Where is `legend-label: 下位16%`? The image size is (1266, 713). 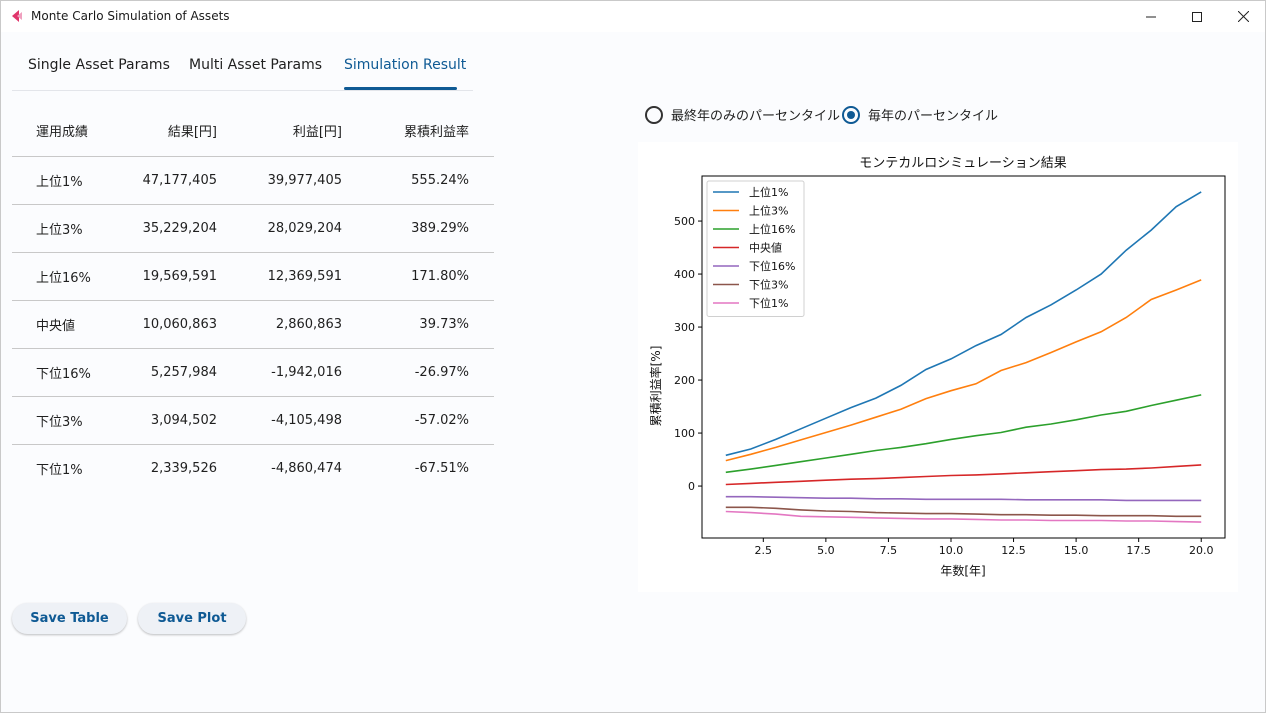 legend-label: 下位16% is located at coordinates (772, 266).